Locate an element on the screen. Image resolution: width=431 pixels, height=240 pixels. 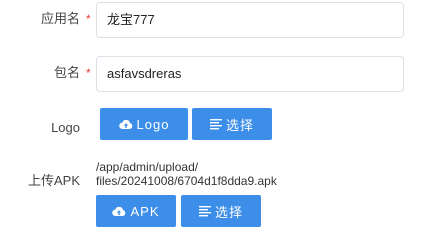
logo-upload-button: Logo is located at coordinates (144, 124).